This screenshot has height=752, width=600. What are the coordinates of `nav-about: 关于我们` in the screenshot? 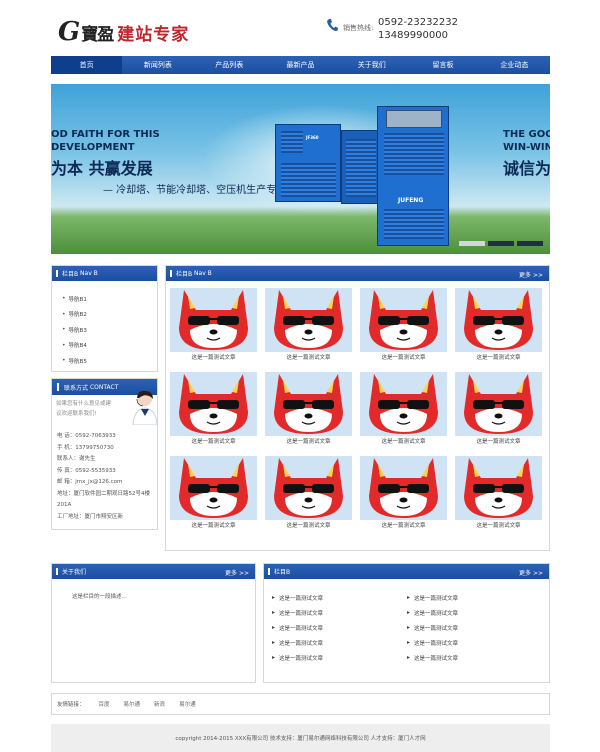 It's located at (371, 65).